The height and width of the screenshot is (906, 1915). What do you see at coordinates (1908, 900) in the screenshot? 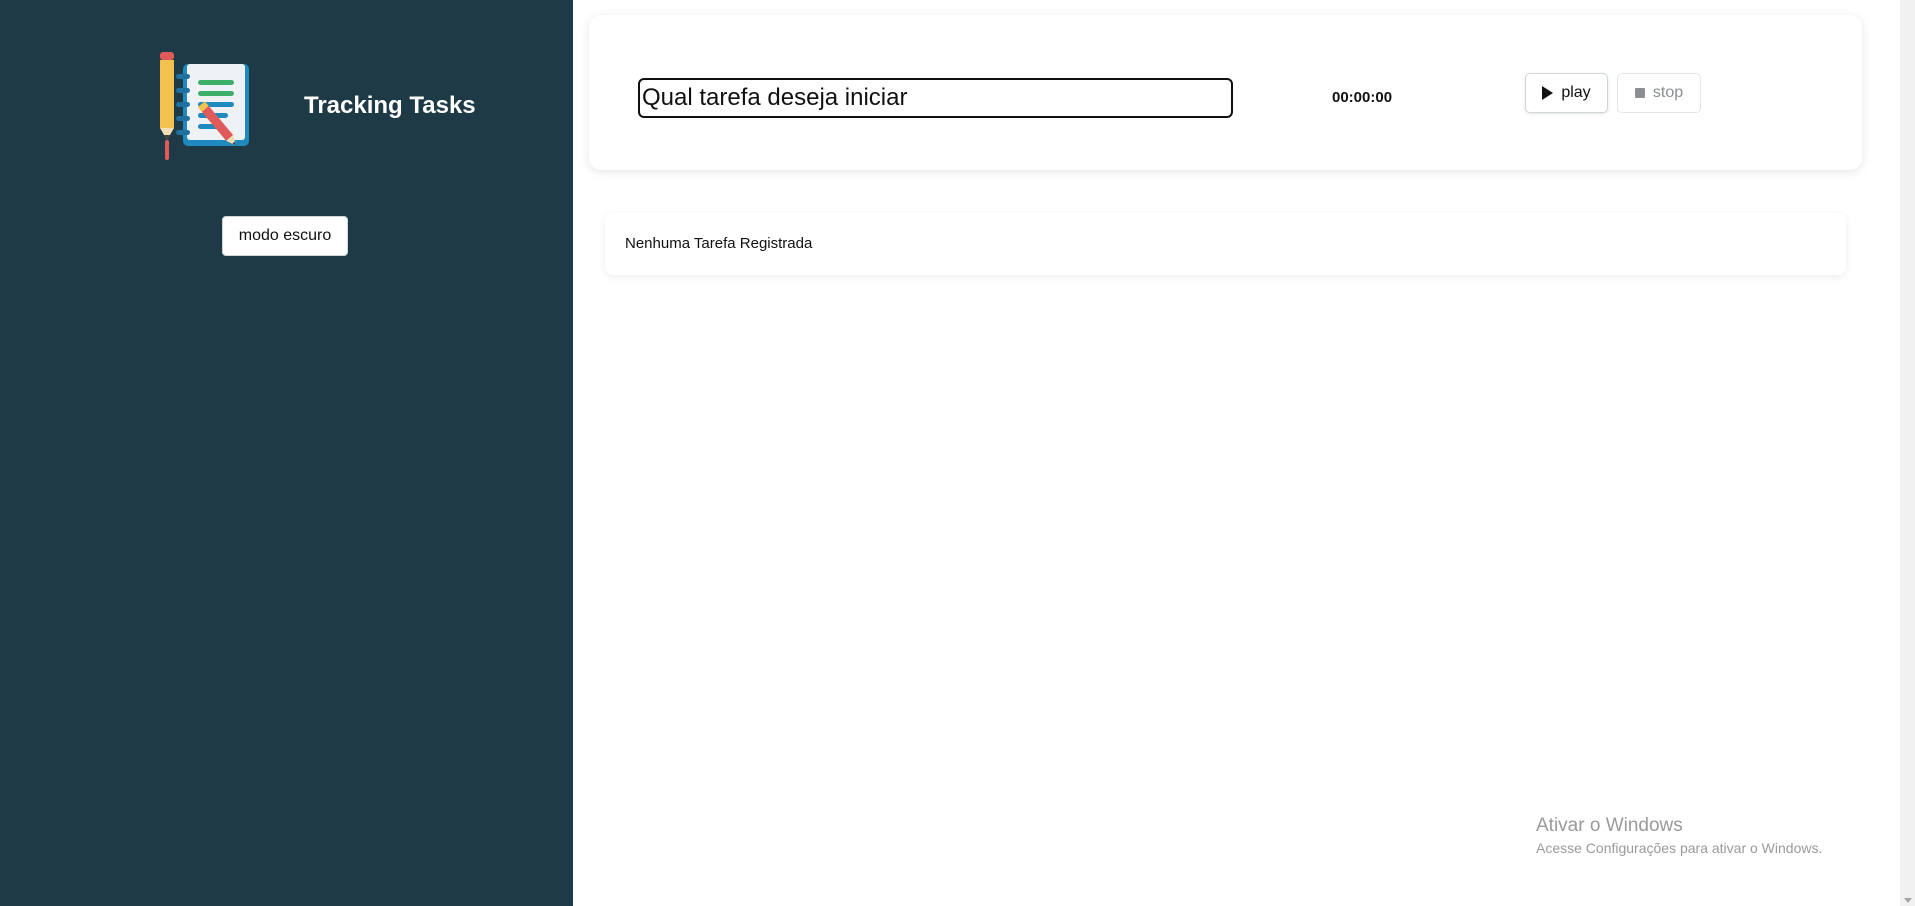
I see `scroll-down-arrow-icon` at bounding box center [1908, 900].